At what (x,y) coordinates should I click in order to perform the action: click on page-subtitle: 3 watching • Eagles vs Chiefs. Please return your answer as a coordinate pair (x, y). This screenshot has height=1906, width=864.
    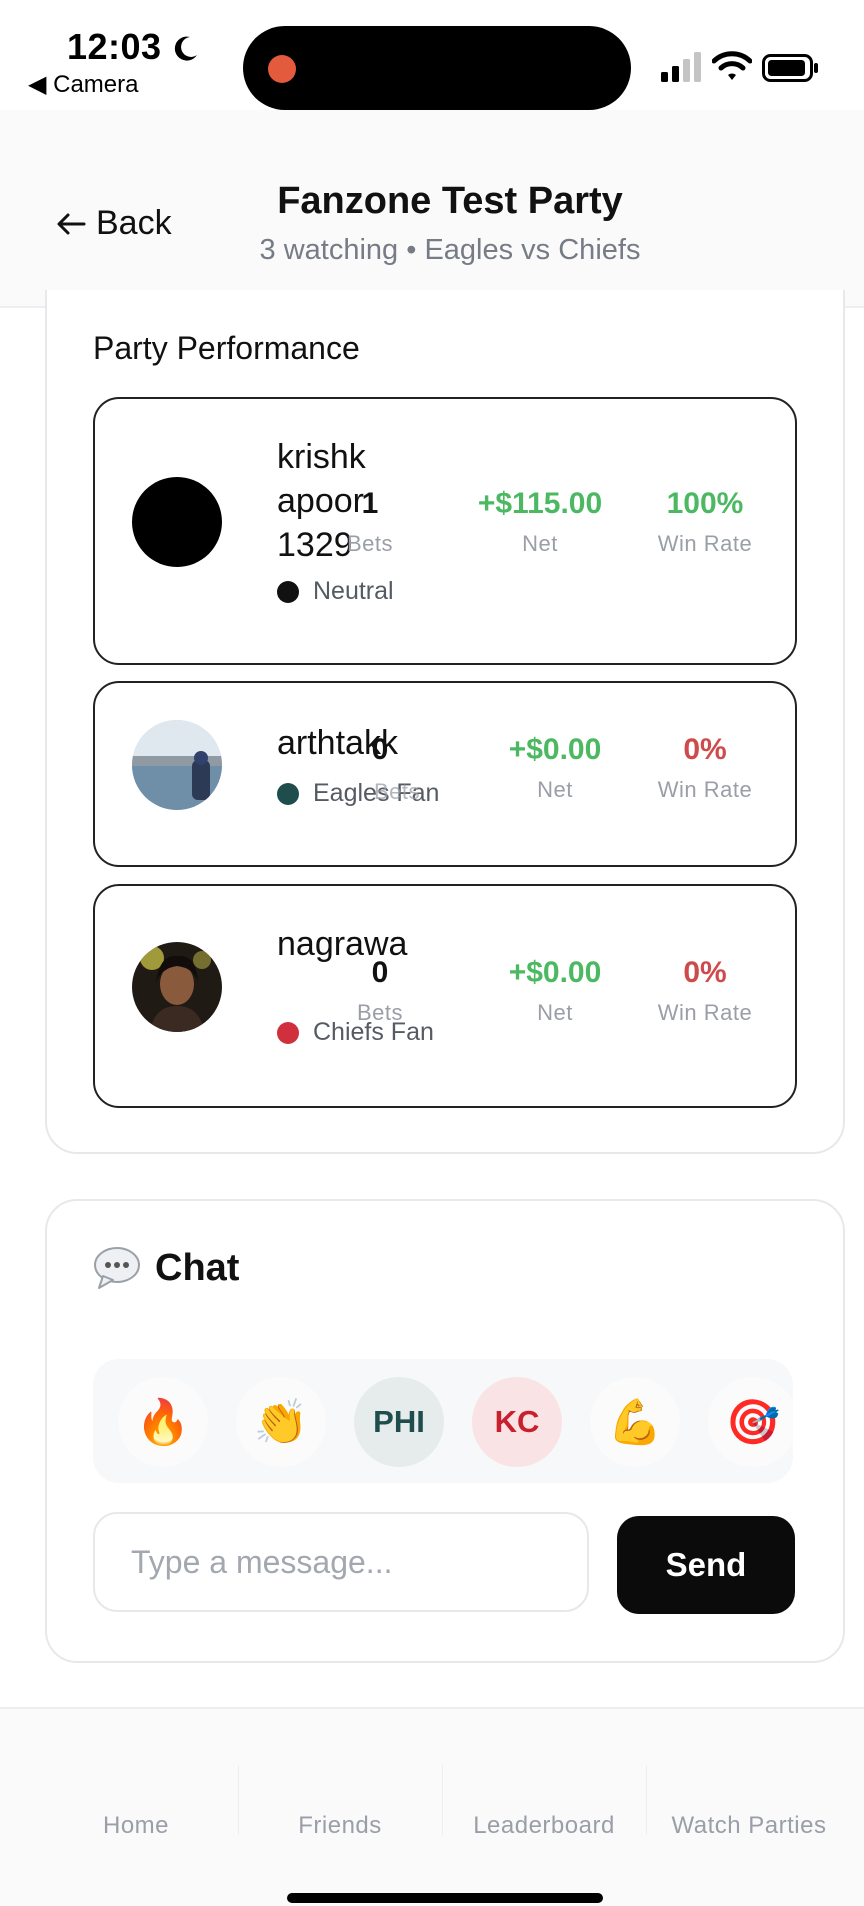
    Looking at the image, I should click on (450, 250).